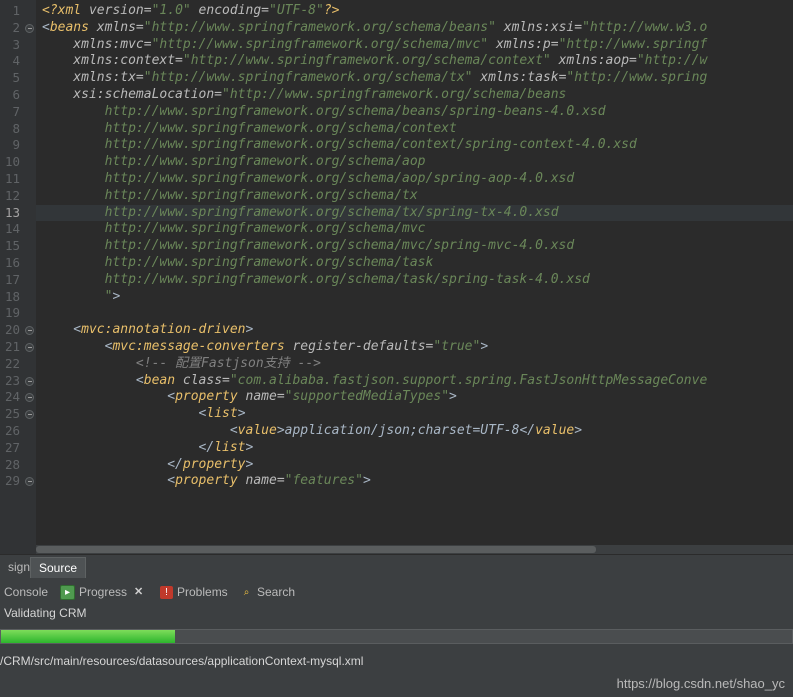 This screenshot has width=793, height=697. I want to click on code-token: "UTF-8", so click(296, 10).